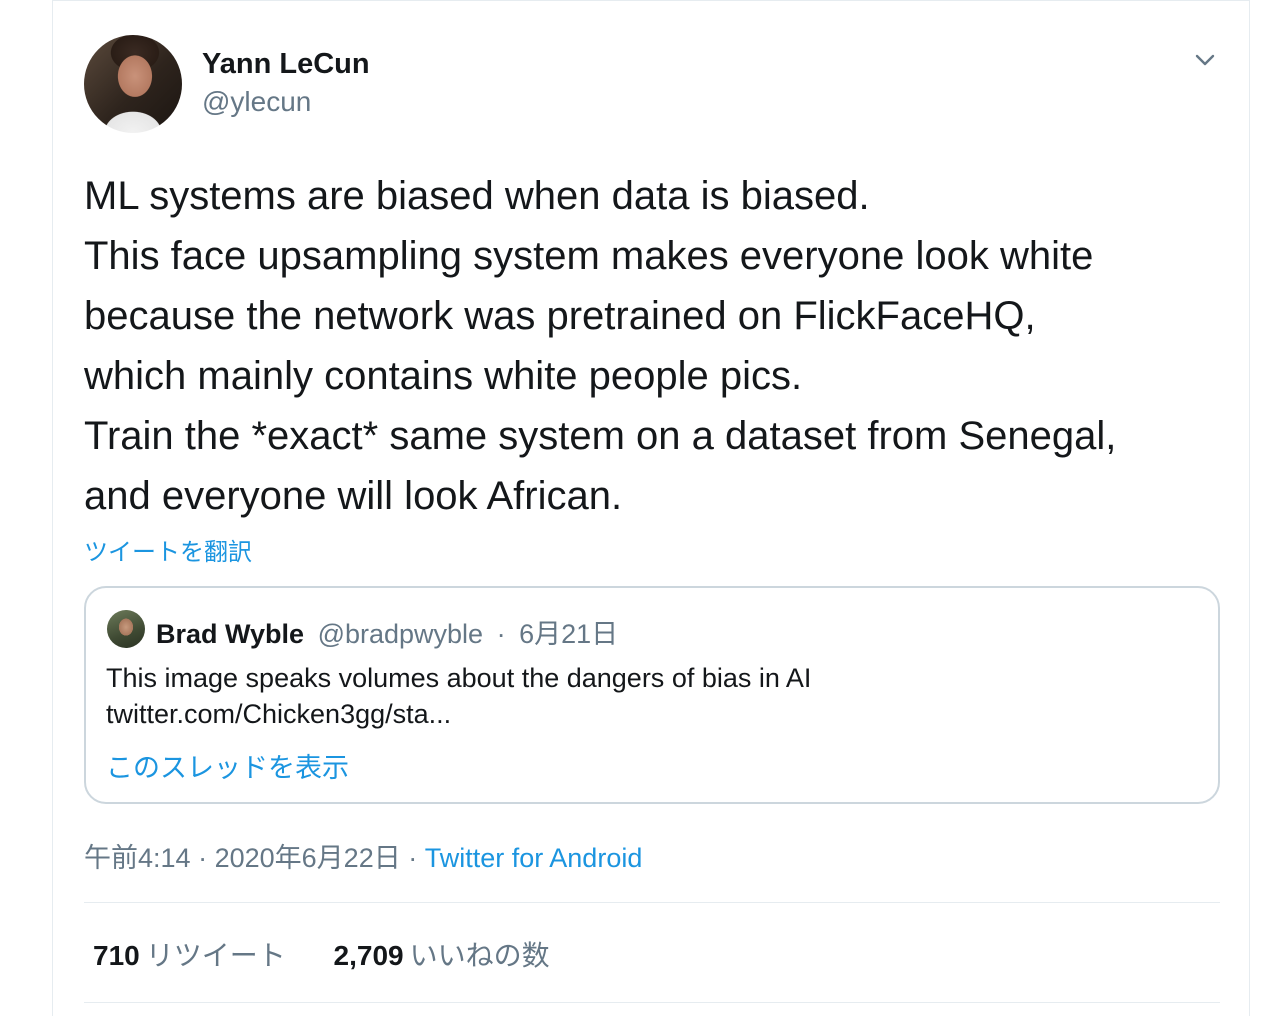  What do you see at coordinates (116, 955) in the screenshot?
I see `retweets-count: 710` at bounding box center [116, 955].